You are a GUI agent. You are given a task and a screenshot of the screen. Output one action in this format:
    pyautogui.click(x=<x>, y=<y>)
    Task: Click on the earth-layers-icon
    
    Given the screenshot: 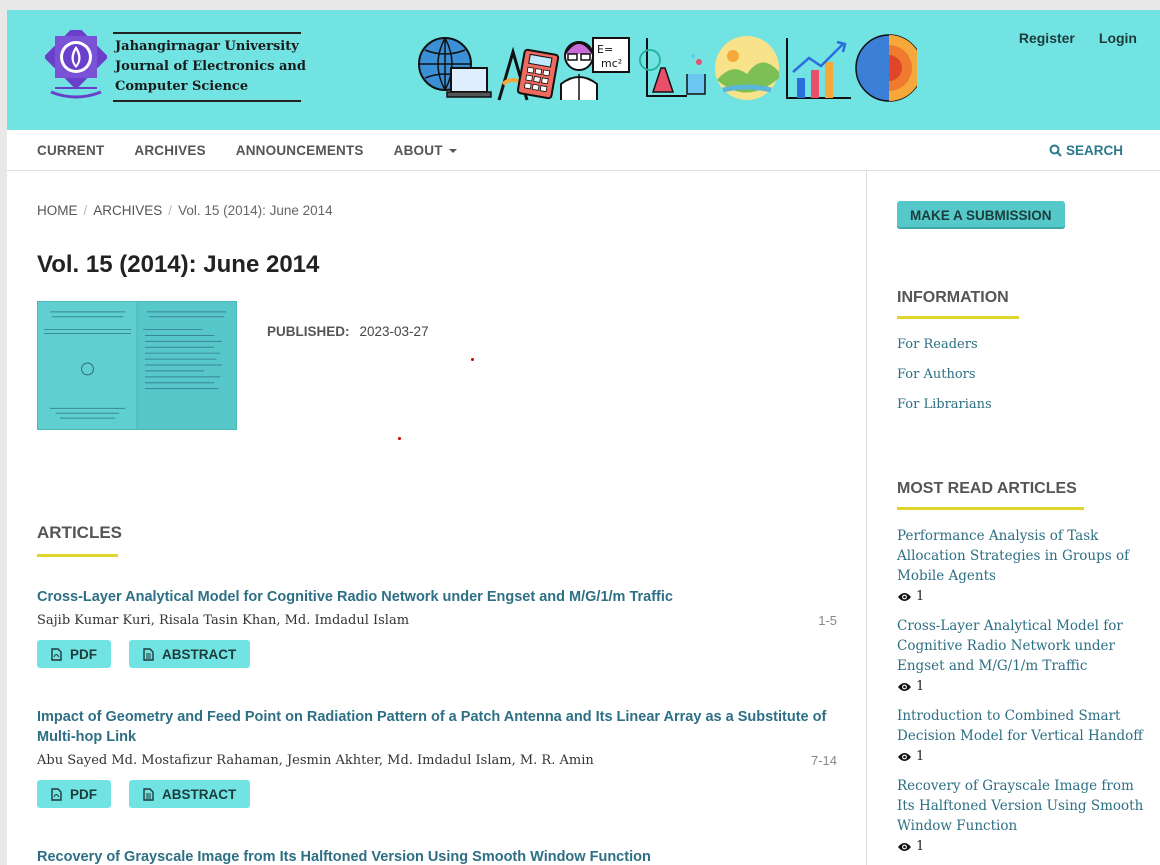 What is the action you would take?
    pyautogui.click(x=886, y=68)
    